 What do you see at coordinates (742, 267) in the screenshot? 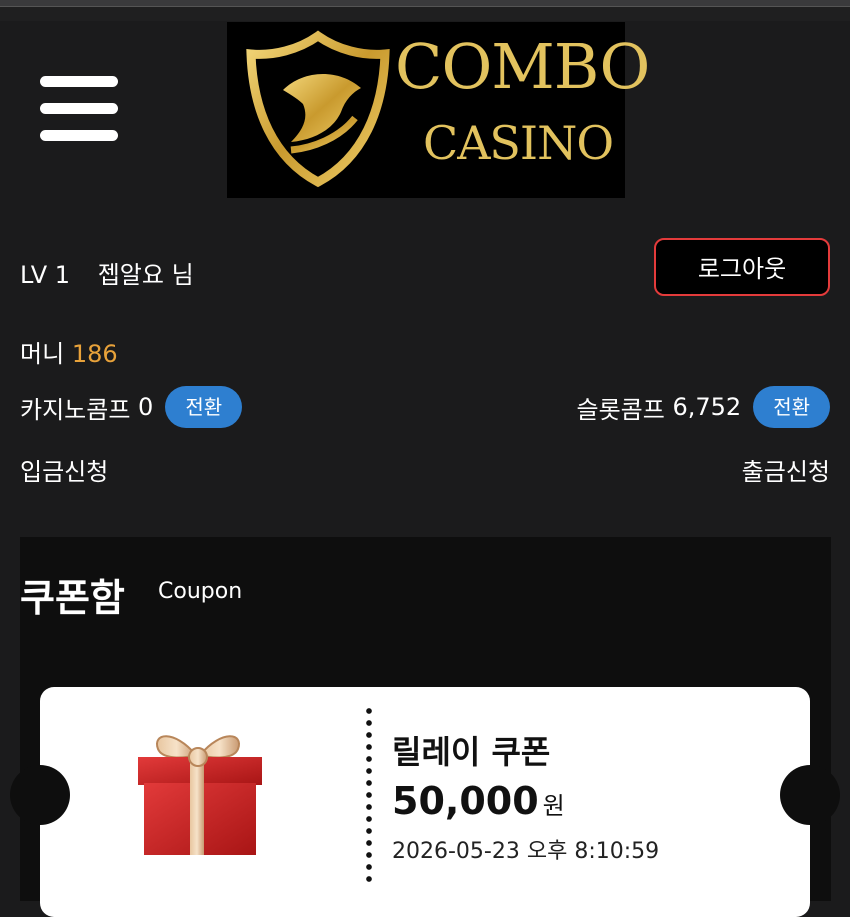
I see `logout-button: 로그아웃` at bounding box center [742, 267].